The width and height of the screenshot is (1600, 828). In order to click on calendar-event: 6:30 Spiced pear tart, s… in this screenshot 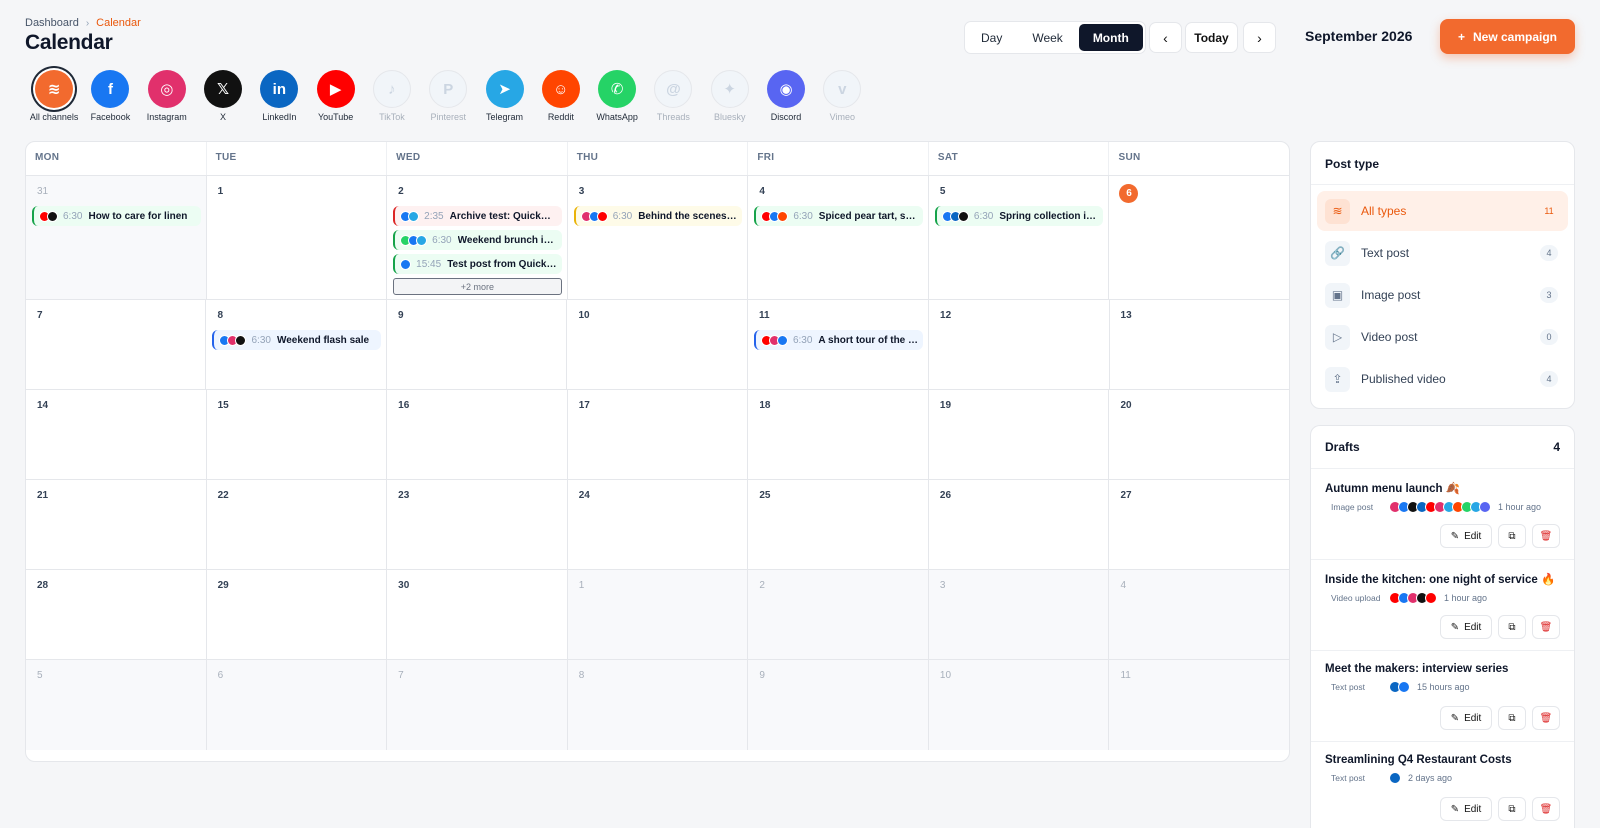, I will do `click(838, 216)`.